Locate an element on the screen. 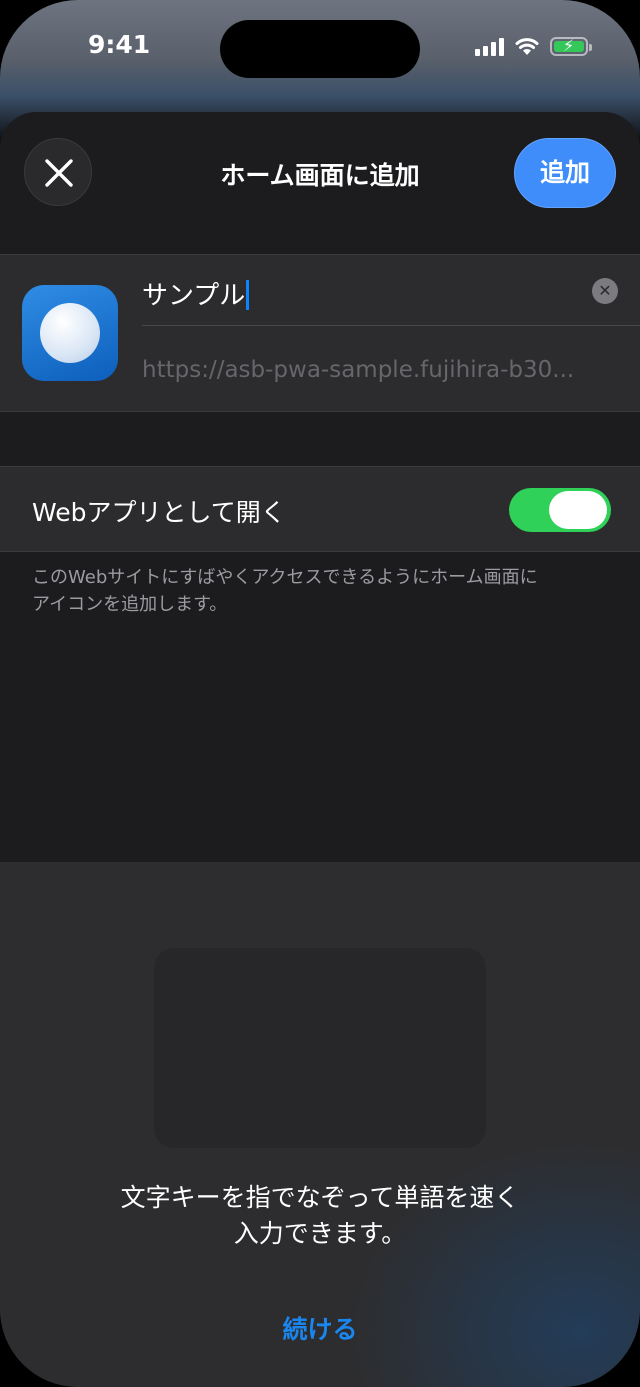 This screenshot has height=1387, width=640. clear-text-icon: ✕ is located at coordinates (605, 291).